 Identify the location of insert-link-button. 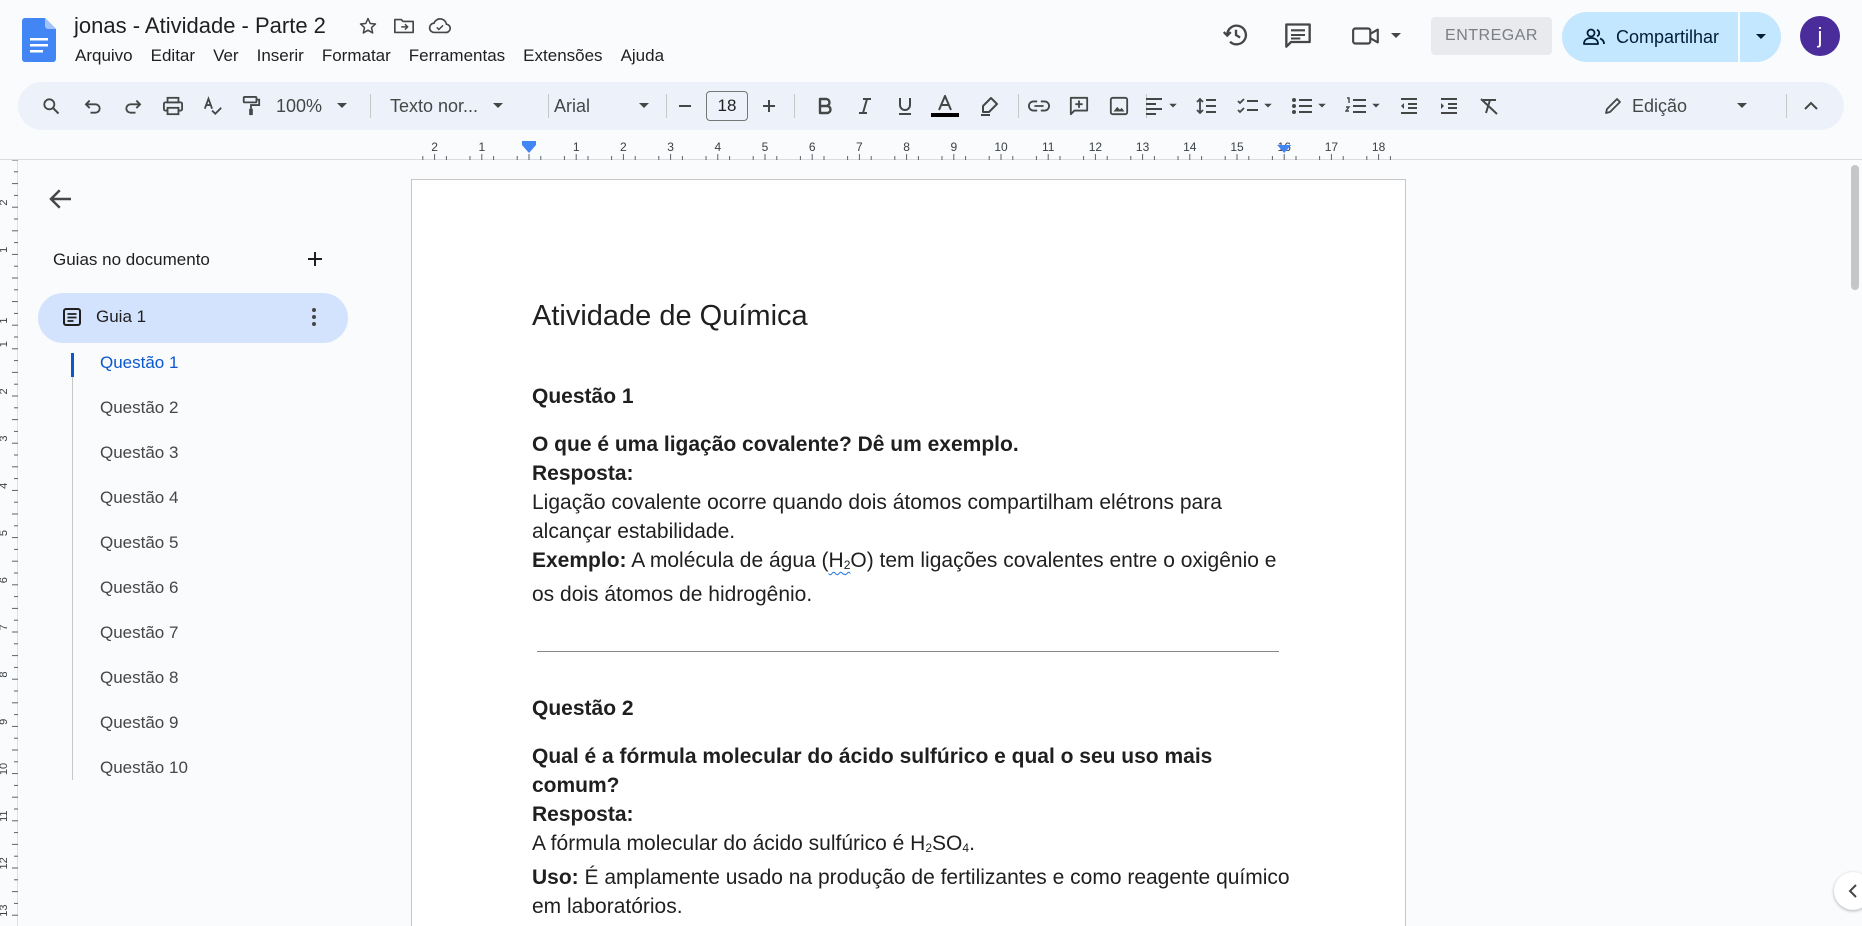
(1039, 106).